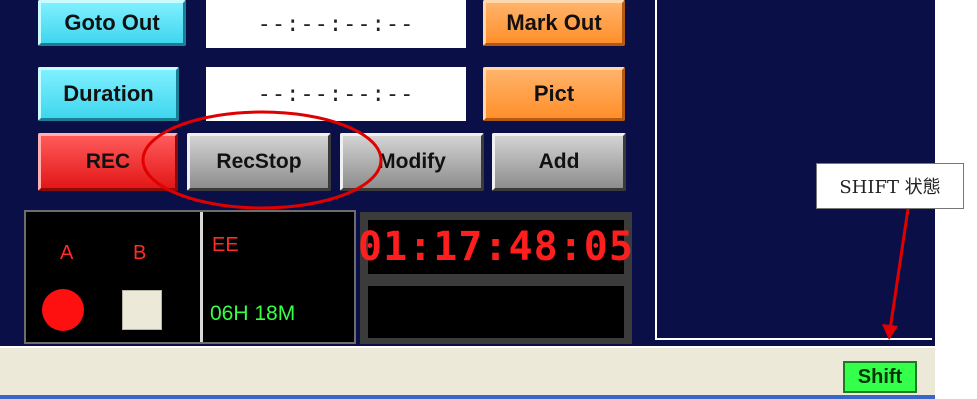  Describe the element at coordinates (496, 312) in the screenshot. I see `secondary-display` at that location.